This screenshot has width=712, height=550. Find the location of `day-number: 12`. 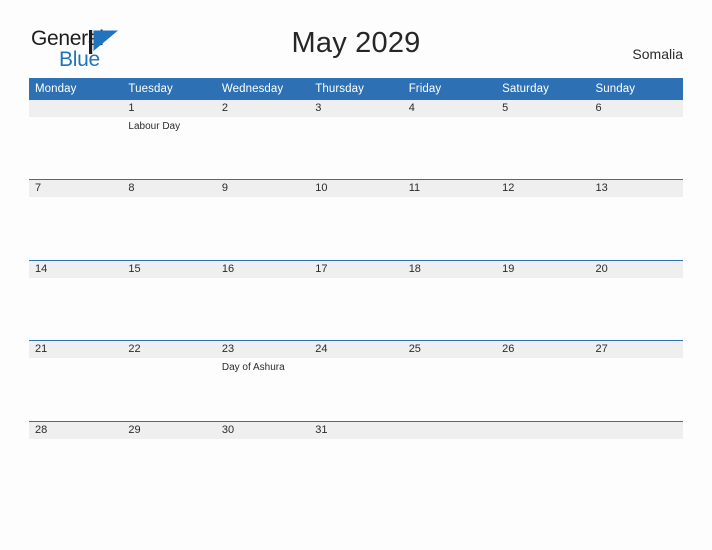

day-number: 12 is located at coordinates (543, 188).